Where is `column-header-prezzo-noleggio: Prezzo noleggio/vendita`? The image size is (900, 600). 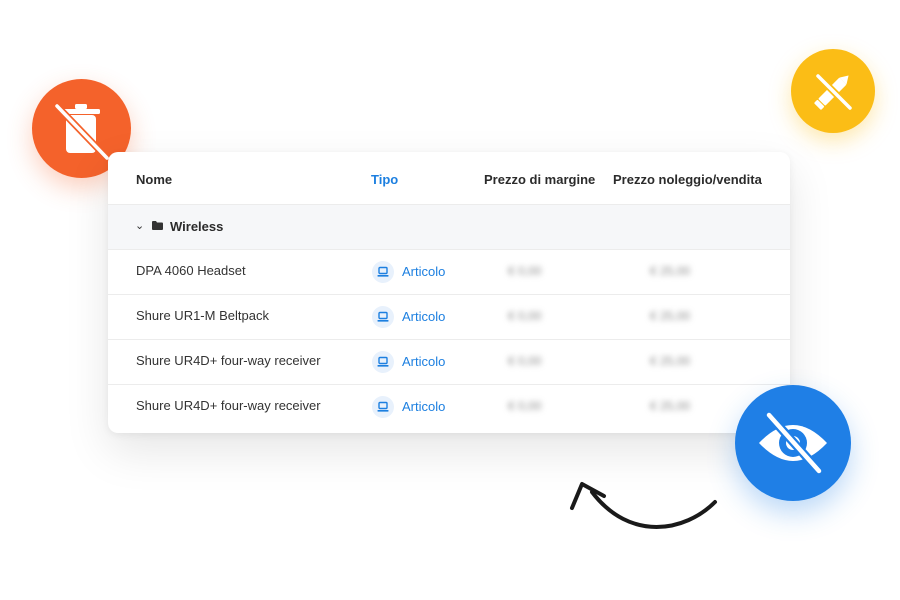
column-header-prezzo-noleggio: Prezzo noleggio/vendita is located at coordinates (687, 179).